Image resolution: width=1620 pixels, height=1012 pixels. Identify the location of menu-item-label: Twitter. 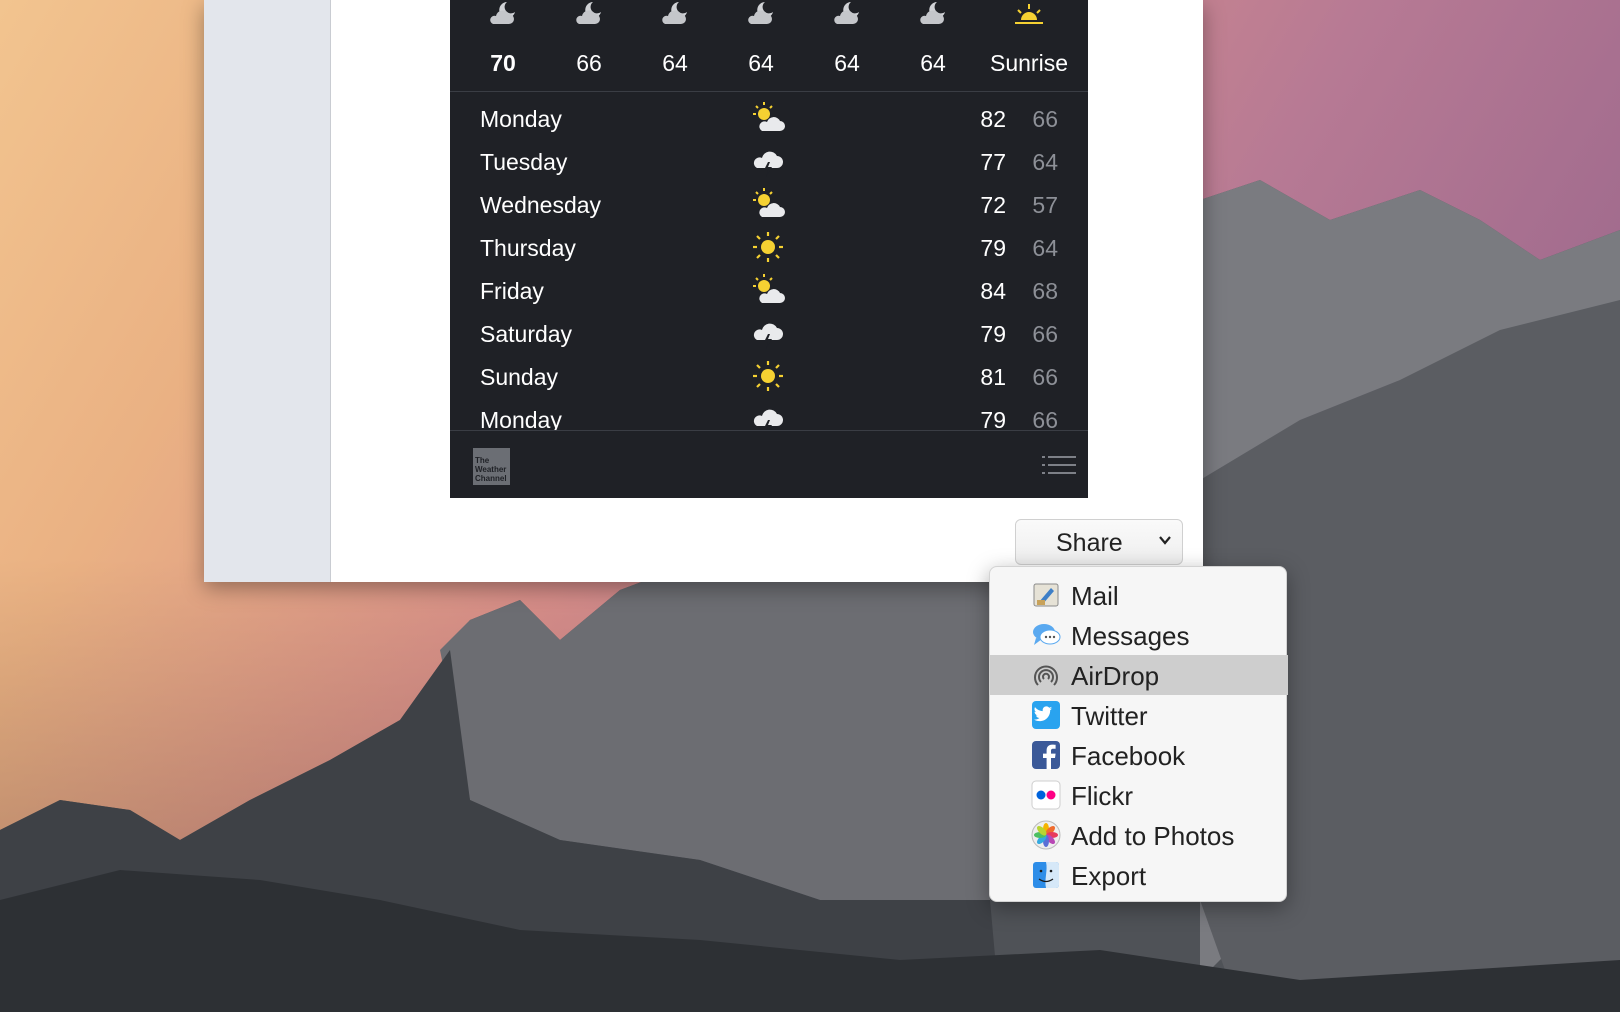
(1109, 716).